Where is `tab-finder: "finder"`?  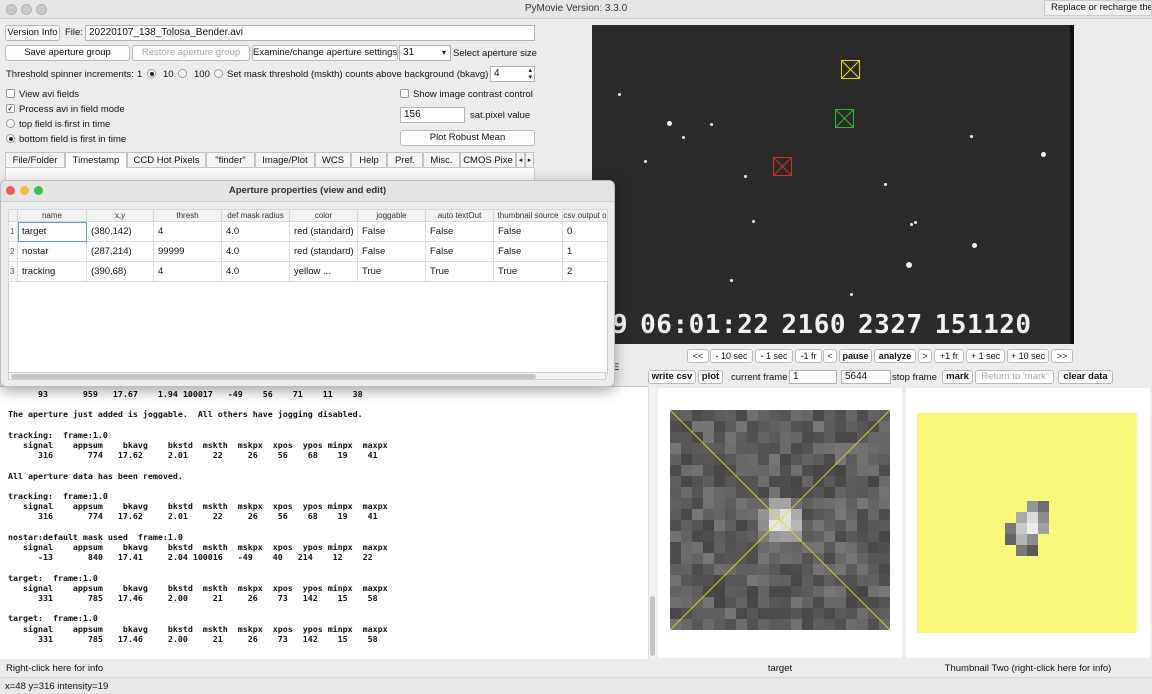 tab-finder: "finder" is located at coordinates (230, 160).